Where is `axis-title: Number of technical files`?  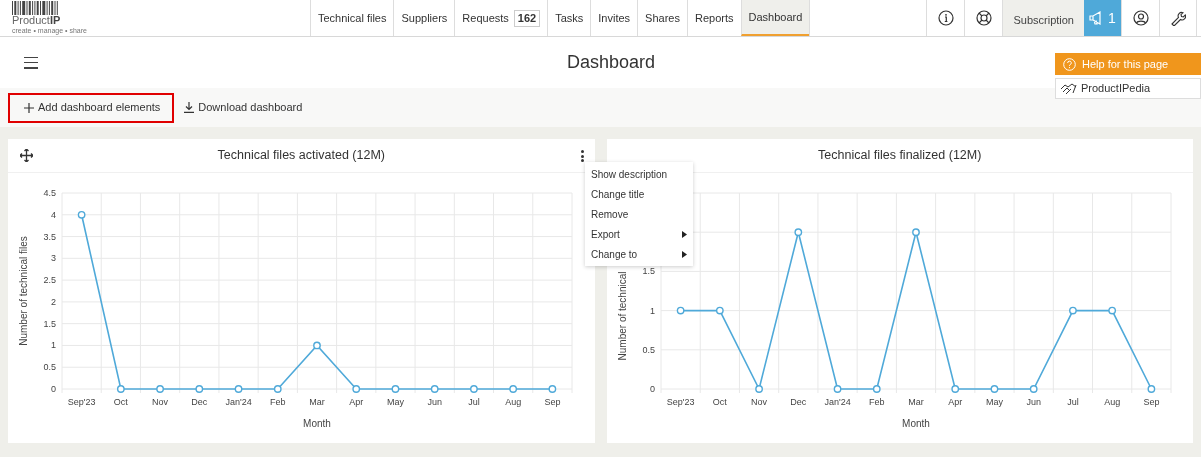 axis-title: Number of technical files is located at coordinates (23, 291).